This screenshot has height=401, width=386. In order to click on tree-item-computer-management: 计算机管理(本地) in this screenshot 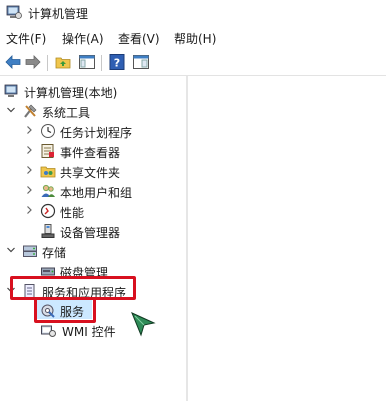, I will do `click(93, 91)`.